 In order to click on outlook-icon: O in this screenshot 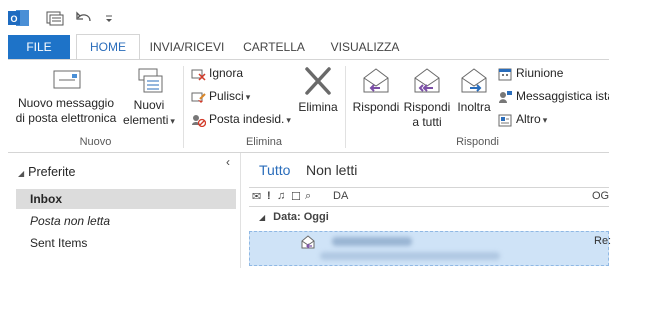, I will do `click(19, 18)`.